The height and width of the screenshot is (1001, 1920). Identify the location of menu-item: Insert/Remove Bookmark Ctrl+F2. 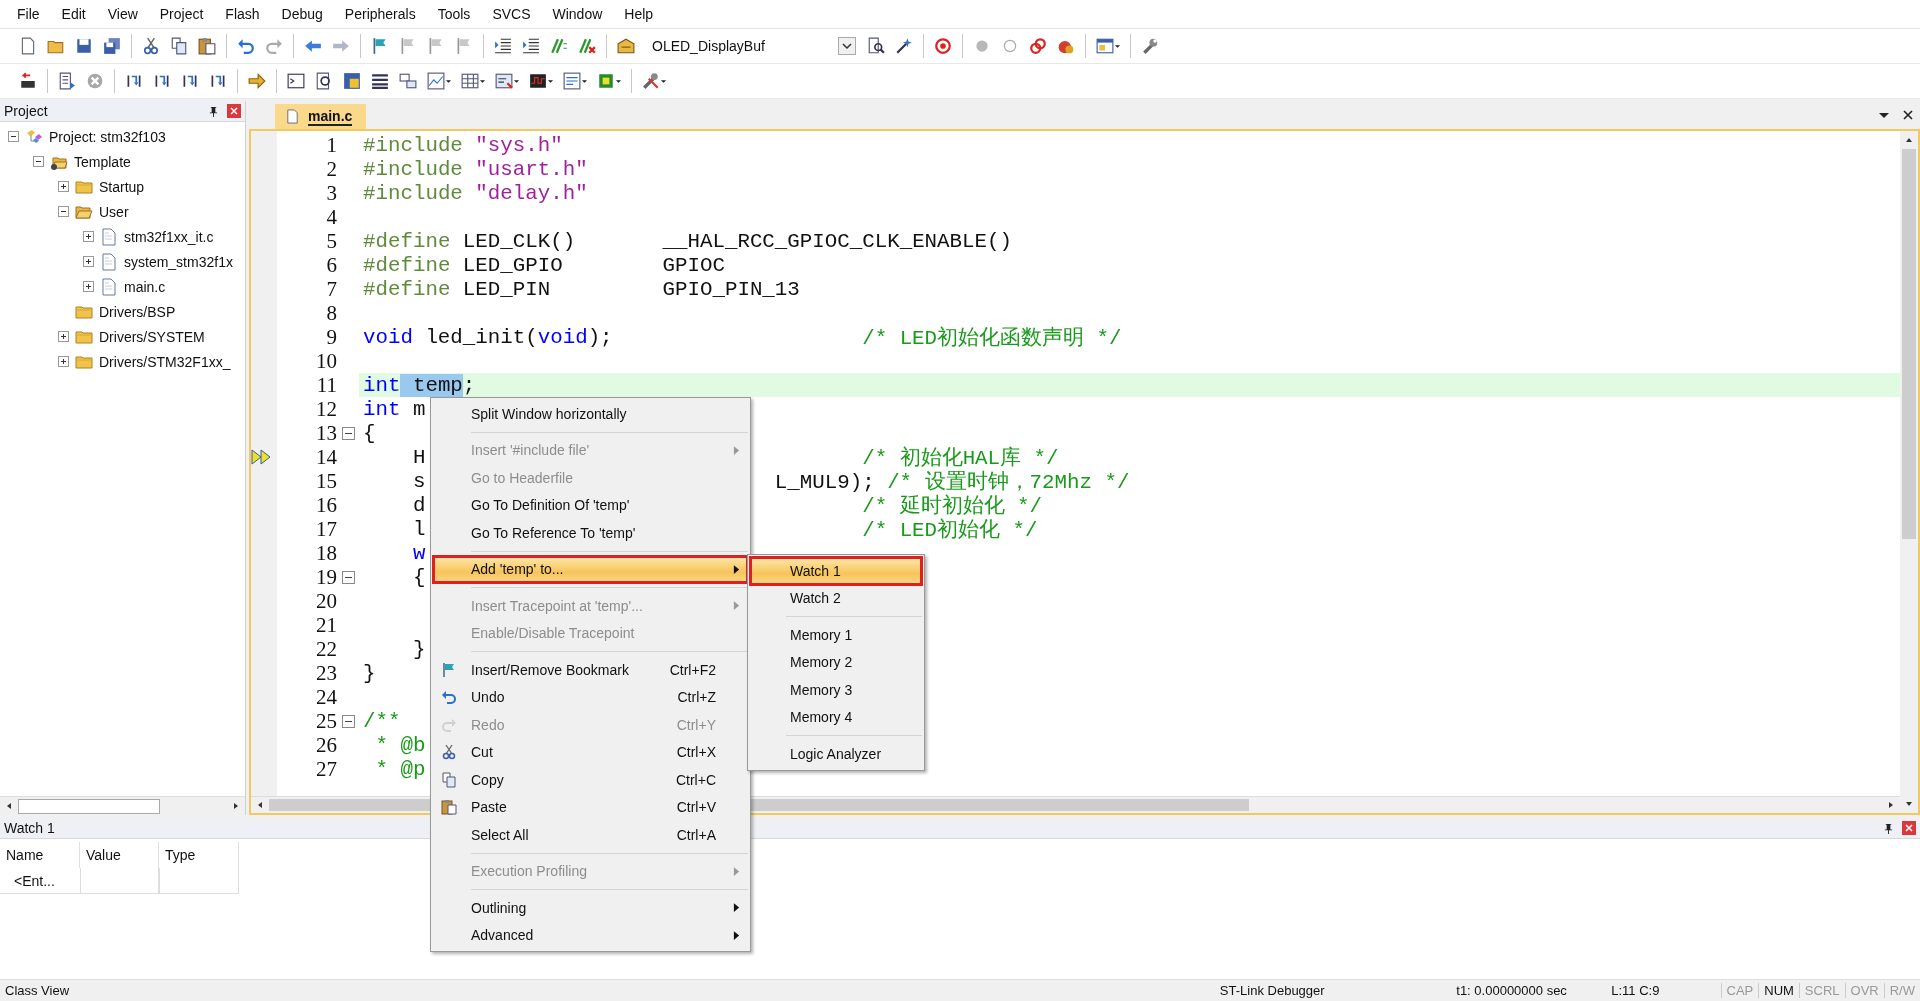
(590, 670).